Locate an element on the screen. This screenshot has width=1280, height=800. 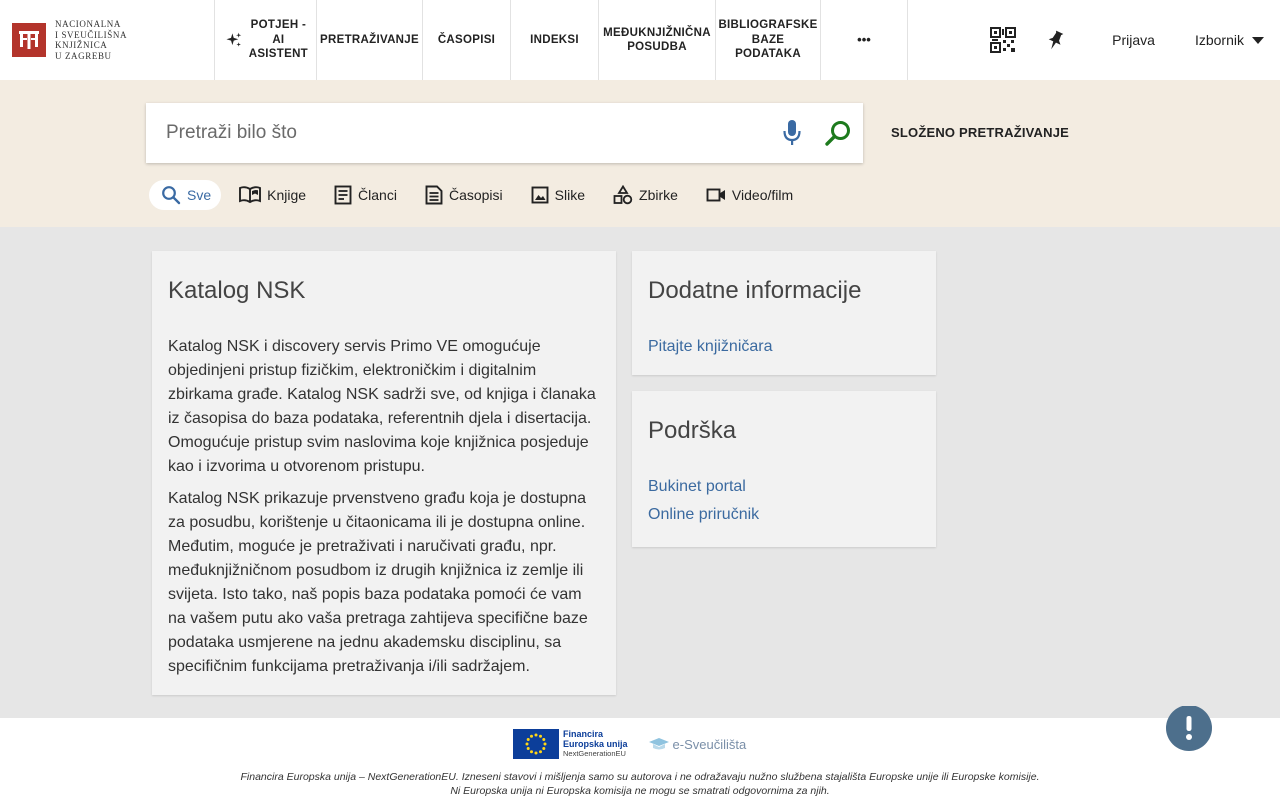
nav-bibliografske-baze: BIBLIOGRAFSKE BAZE PODATAKA is located at coordinates (767, 40).